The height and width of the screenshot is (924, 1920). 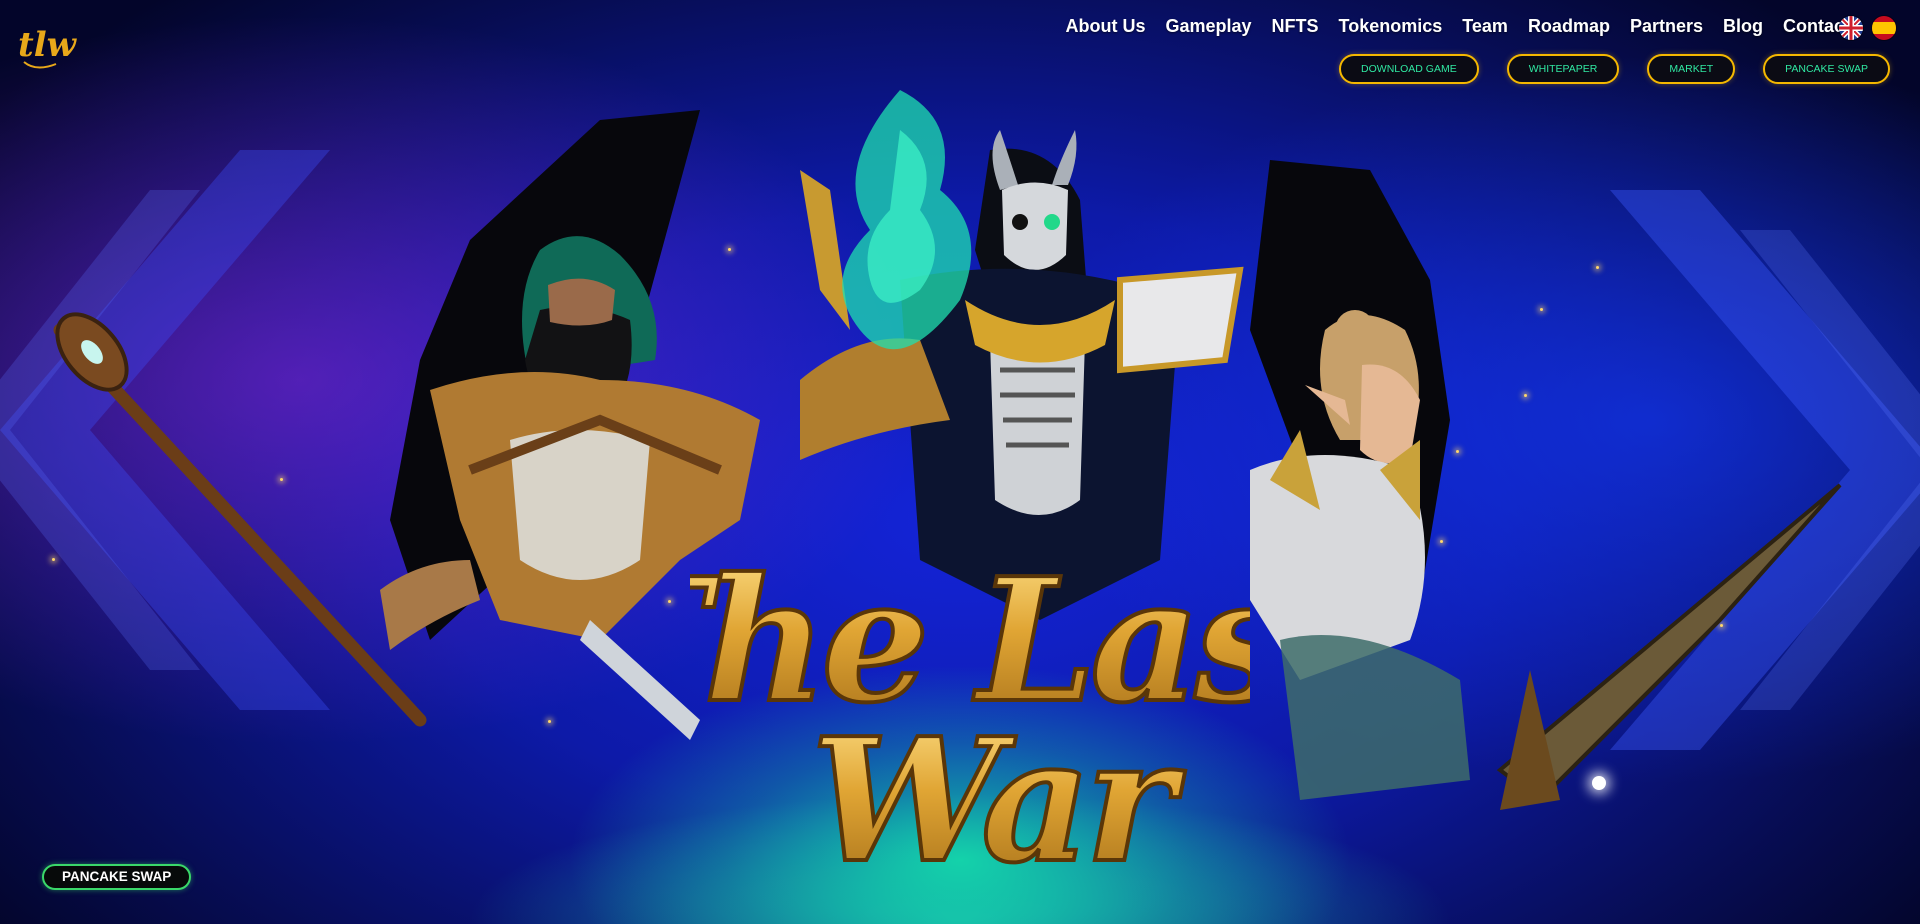 What do you see at coordinates (1743, 26) in the screenshot?
I see `nav-link-blog: Blog` at bounding box center [1743, 26].